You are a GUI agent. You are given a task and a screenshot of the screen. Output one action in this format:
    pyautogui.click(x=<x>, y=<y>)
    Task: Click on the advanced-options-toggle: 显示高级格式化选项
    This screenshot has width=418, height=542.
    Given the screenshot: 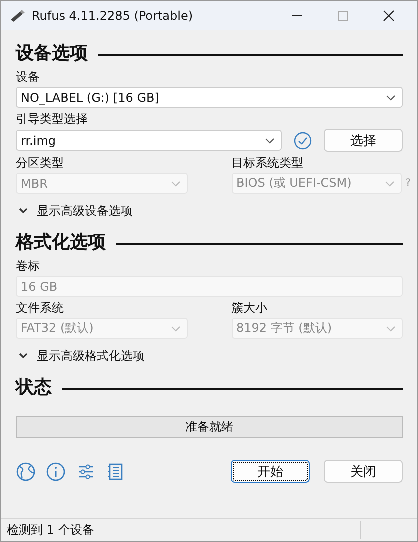 What is the action you would take?
    pyautogui.click(x=209, y=356)
    